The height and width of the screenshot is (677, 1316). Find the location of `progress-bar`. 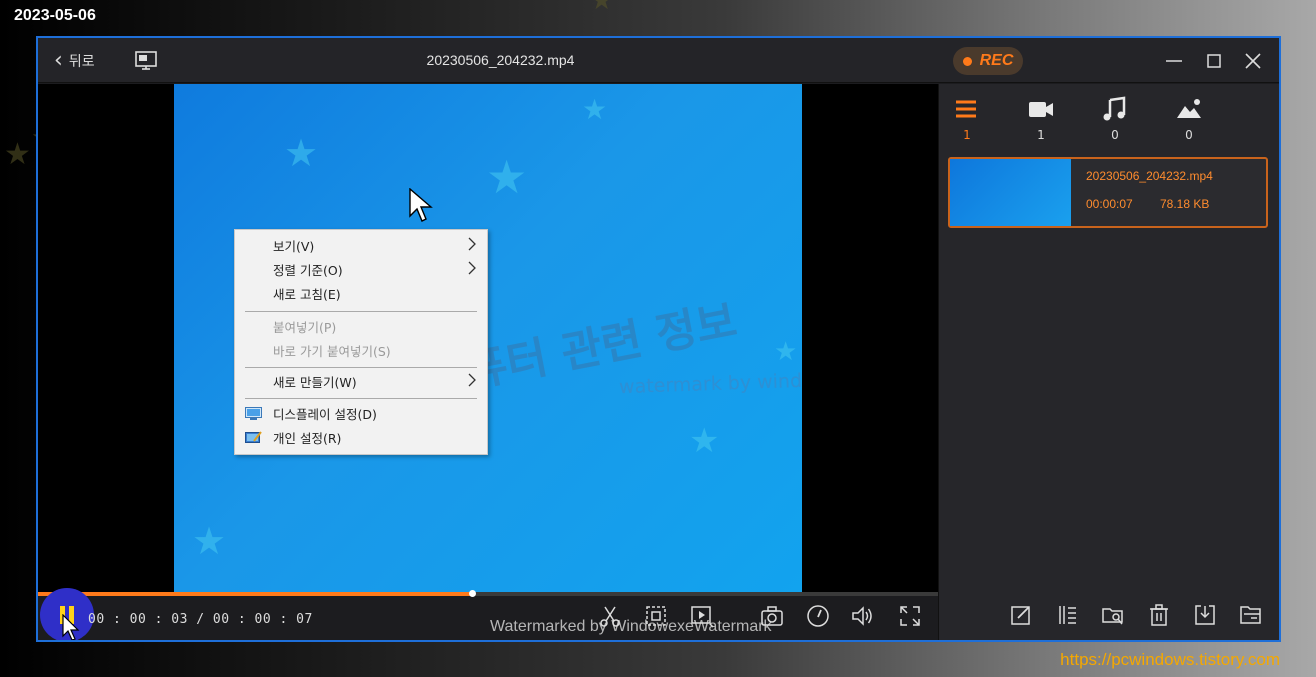

progress-bar is located at coordinates (488, 593).